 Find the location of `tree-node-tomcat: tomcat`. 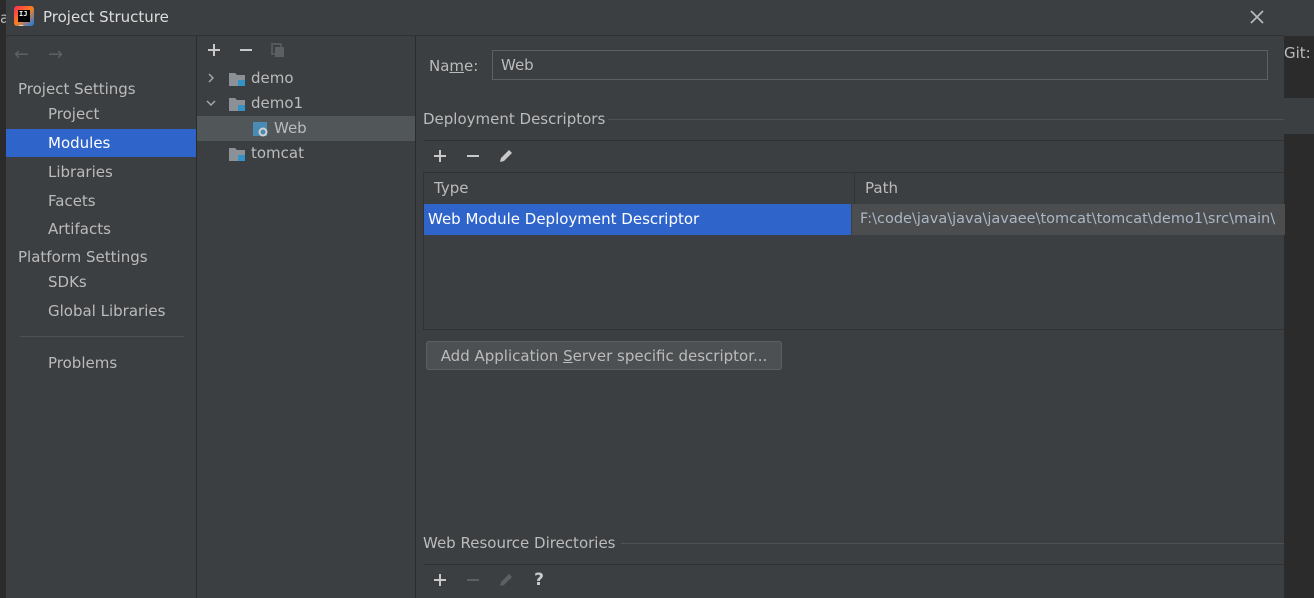

tree-node-tomcat: tomcat is located at coordinates (306, 153).